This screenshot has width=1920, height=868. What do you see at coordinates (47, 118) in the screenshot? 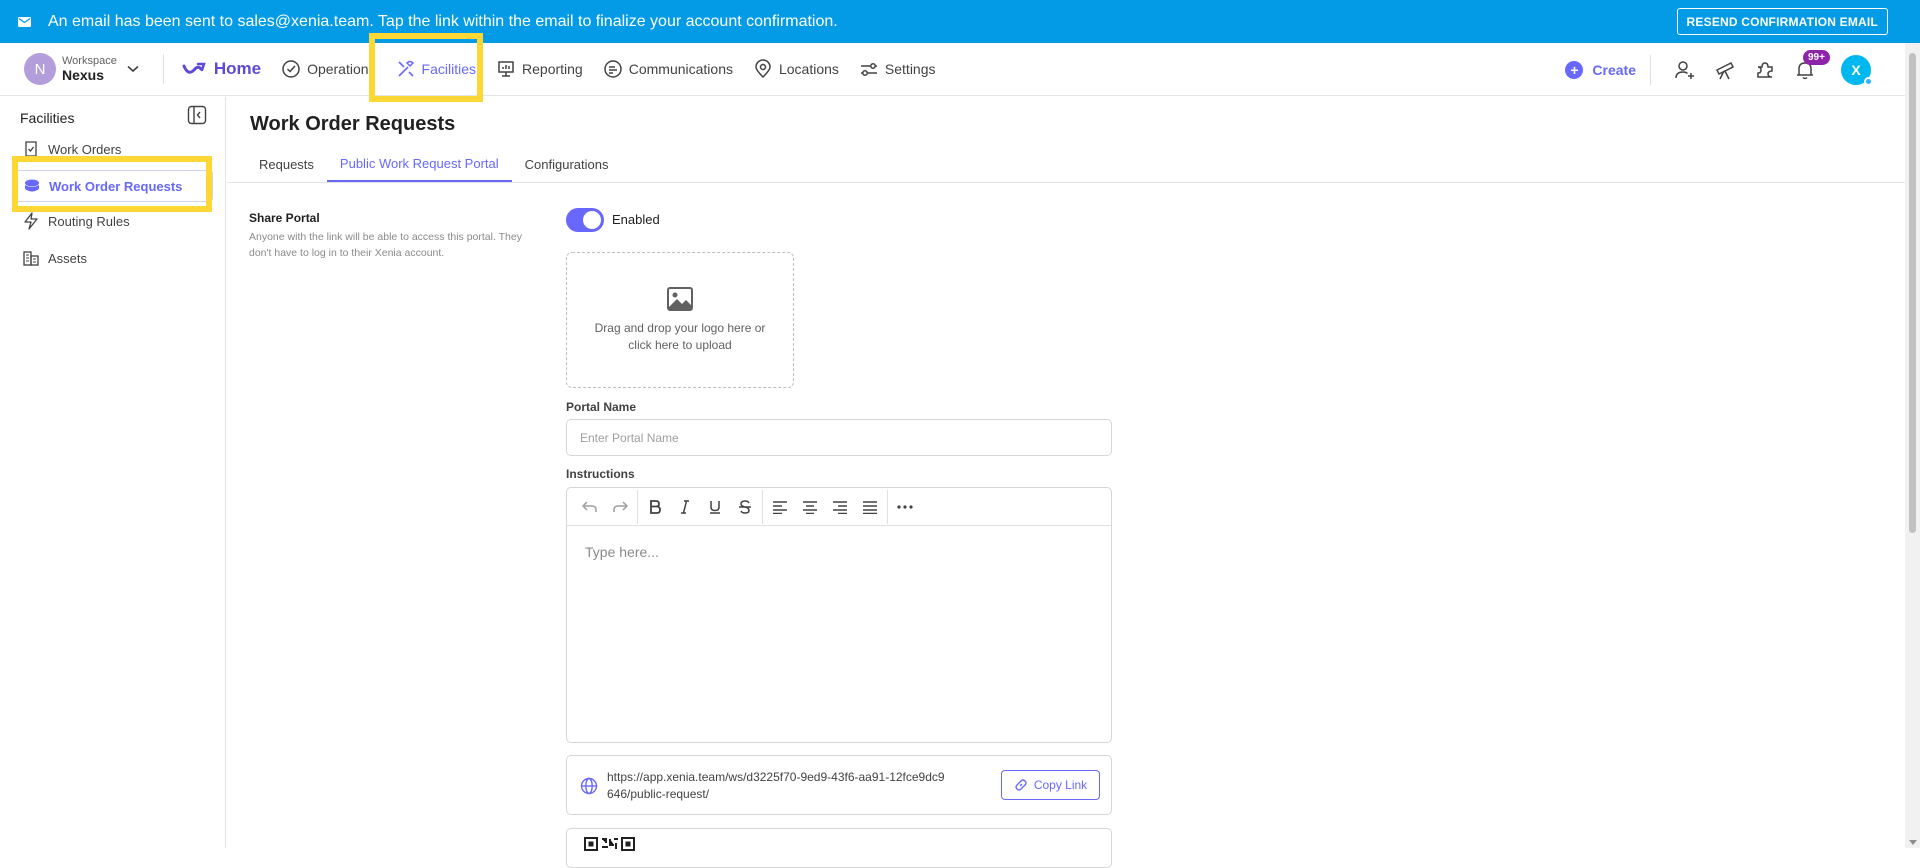
I see `sidebar-title: Facilities` at bounding box center [47, 118].